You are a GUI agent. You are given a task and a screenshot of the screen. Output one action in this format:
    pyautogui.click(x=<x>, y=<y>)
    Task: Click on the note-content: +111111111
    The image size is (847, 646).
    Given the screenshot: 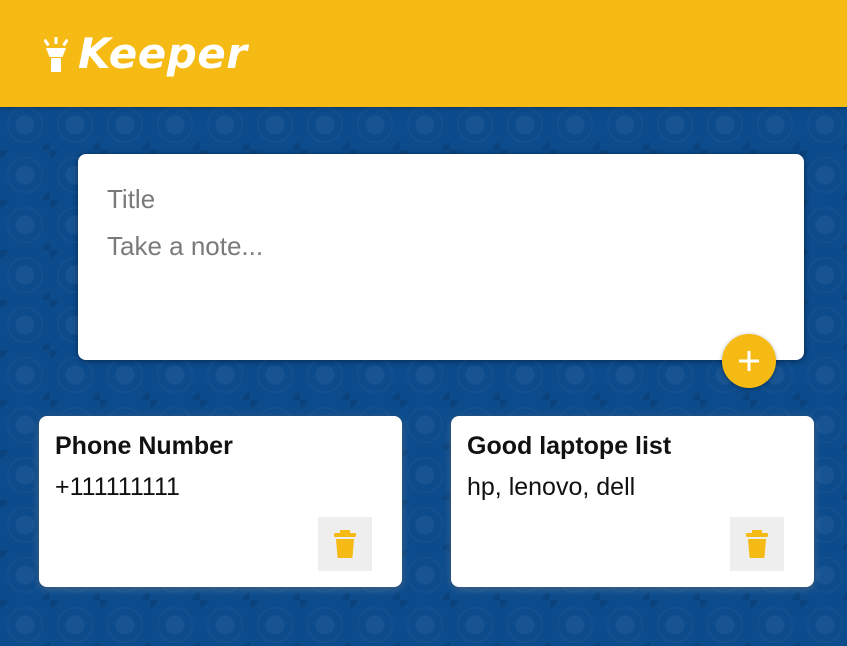 What is the action you would take?
    pyautogui.click(x=117, y=487)
    